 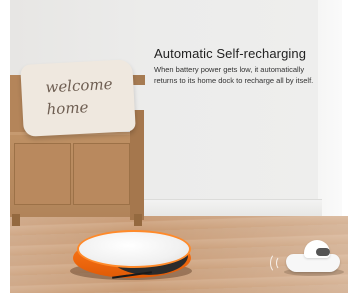 I want to click on feature-heading: Automatic Self-recharging, so click(x=230, y=53).